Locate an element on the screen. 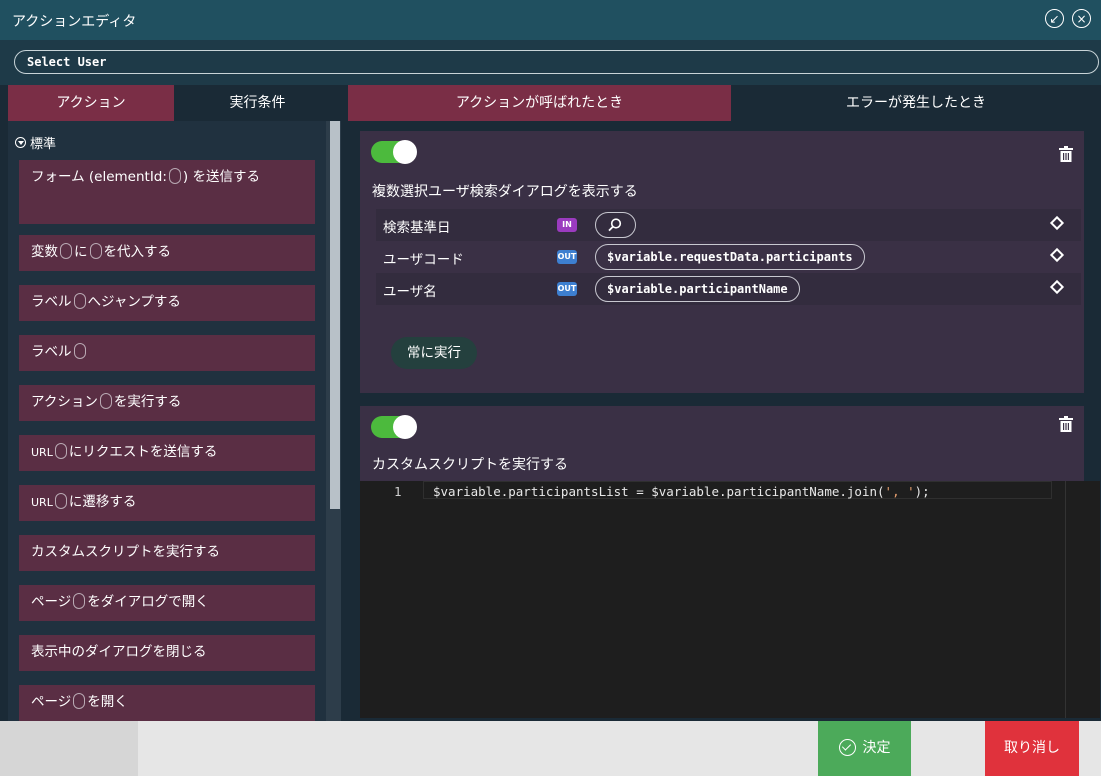  title-bar: アクションエディタ ↙ × is located at coordinates (550, 20).